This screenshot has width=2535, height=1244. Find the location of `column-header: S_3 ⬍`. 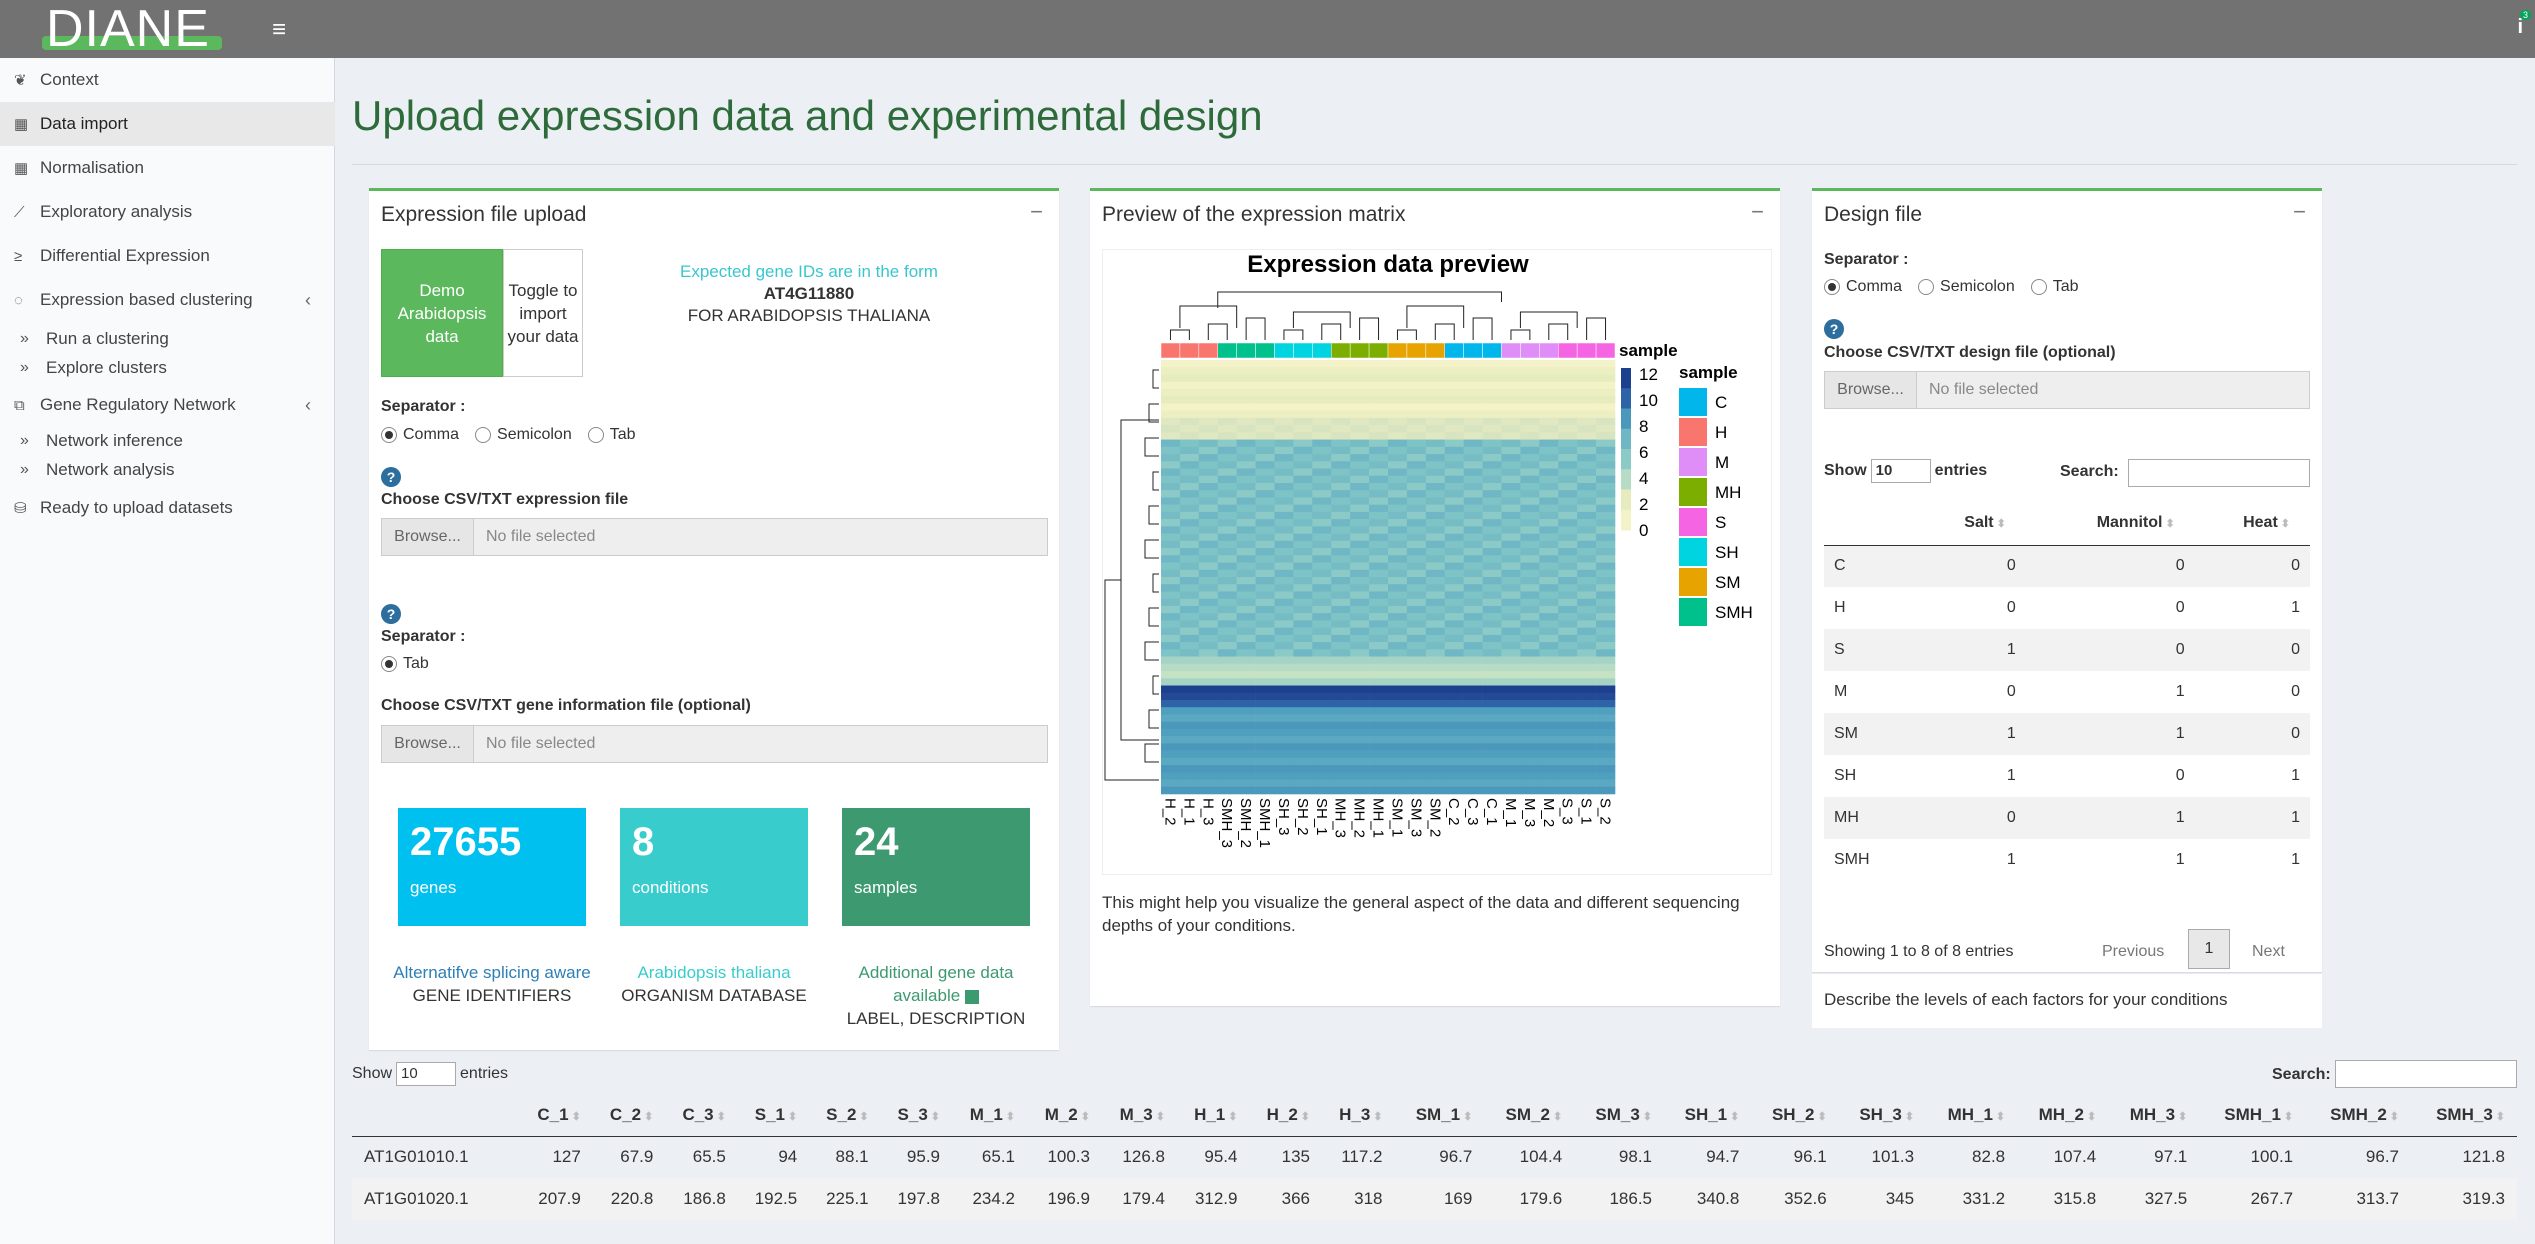

column-header: S_3 ⬍ is located at coordinates (916, 1115).